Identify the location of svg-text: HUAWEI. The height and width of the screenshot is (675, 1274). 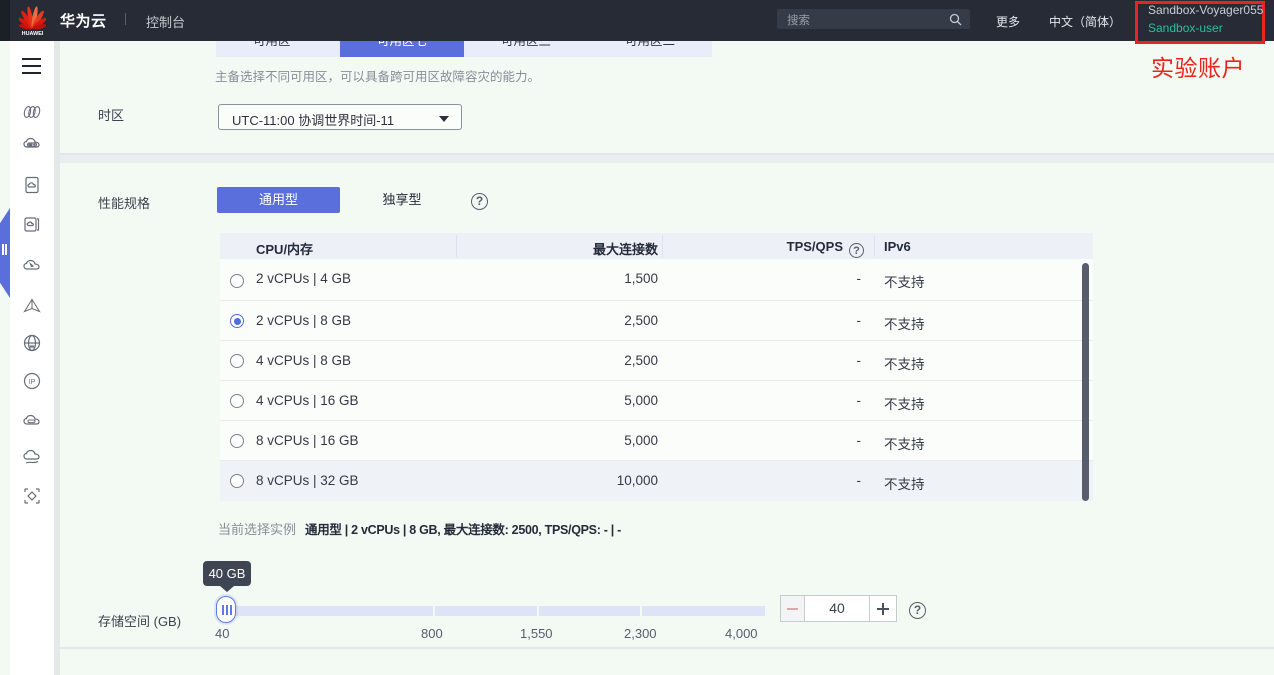
(33, 33).